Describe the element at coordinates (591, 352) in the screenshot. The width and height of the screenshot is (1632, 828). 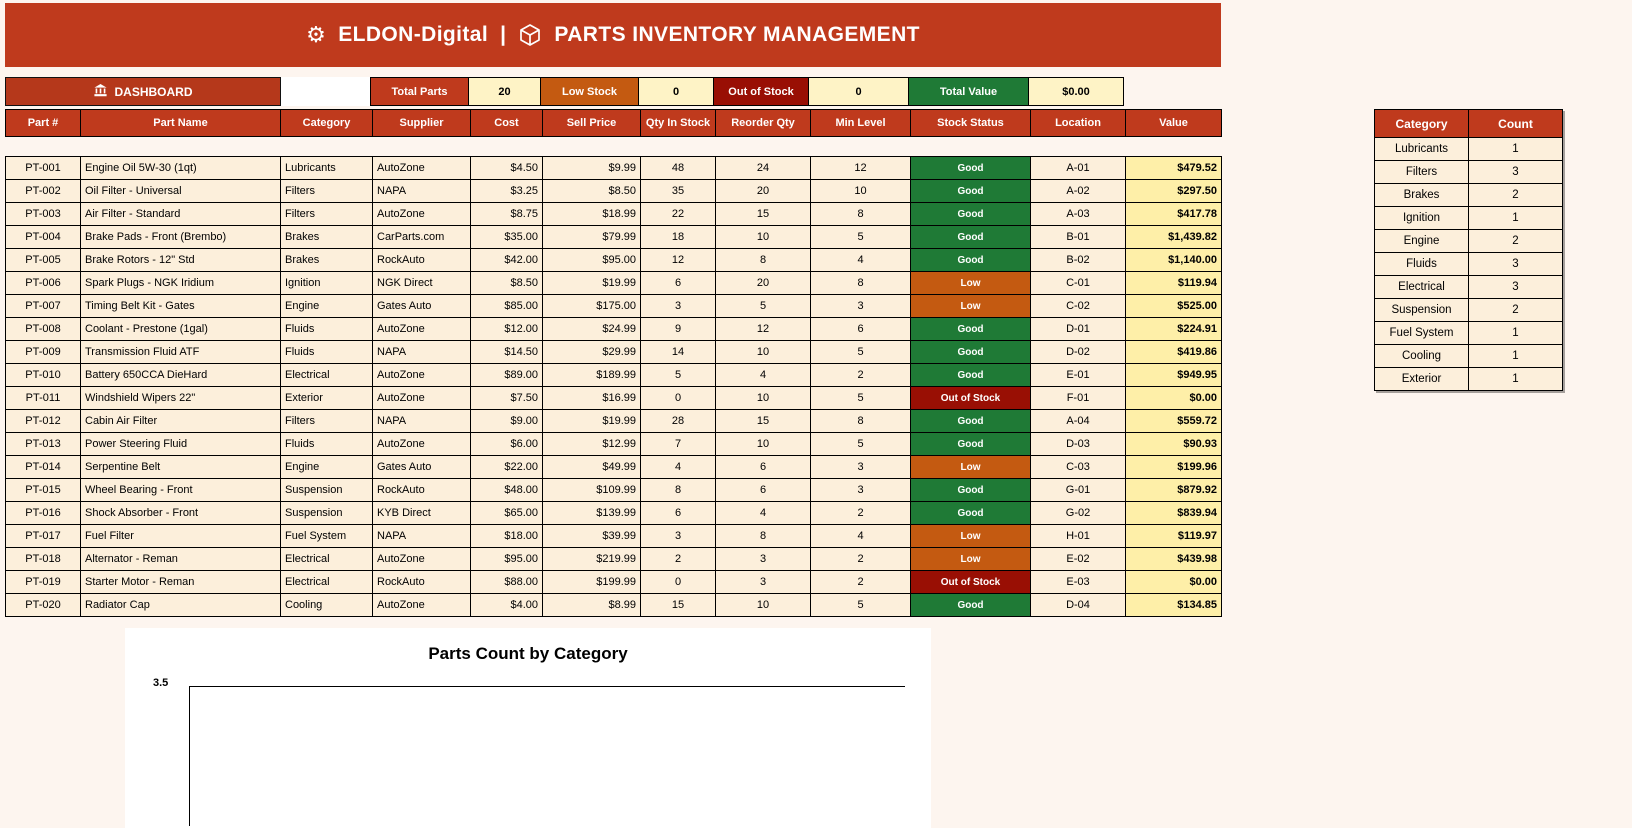
I see `cell-sell-price: $29.99` at that location.